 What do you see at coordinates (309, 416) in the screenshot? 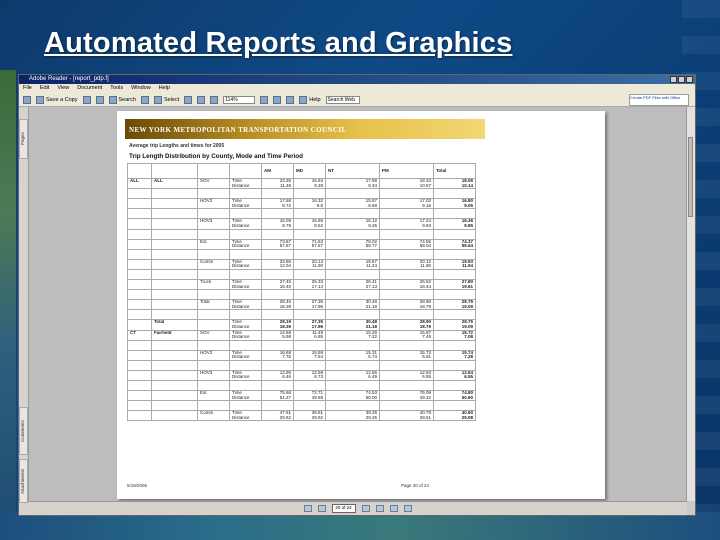
I see `value-cell: 39.81 29.92` at bounding box center [309, 416].